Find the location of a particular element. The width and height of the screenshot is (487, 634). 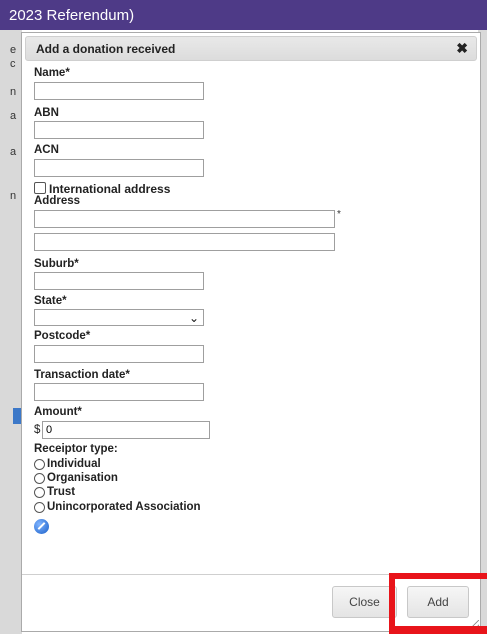

acn-input is located at coordinates (119, 168).